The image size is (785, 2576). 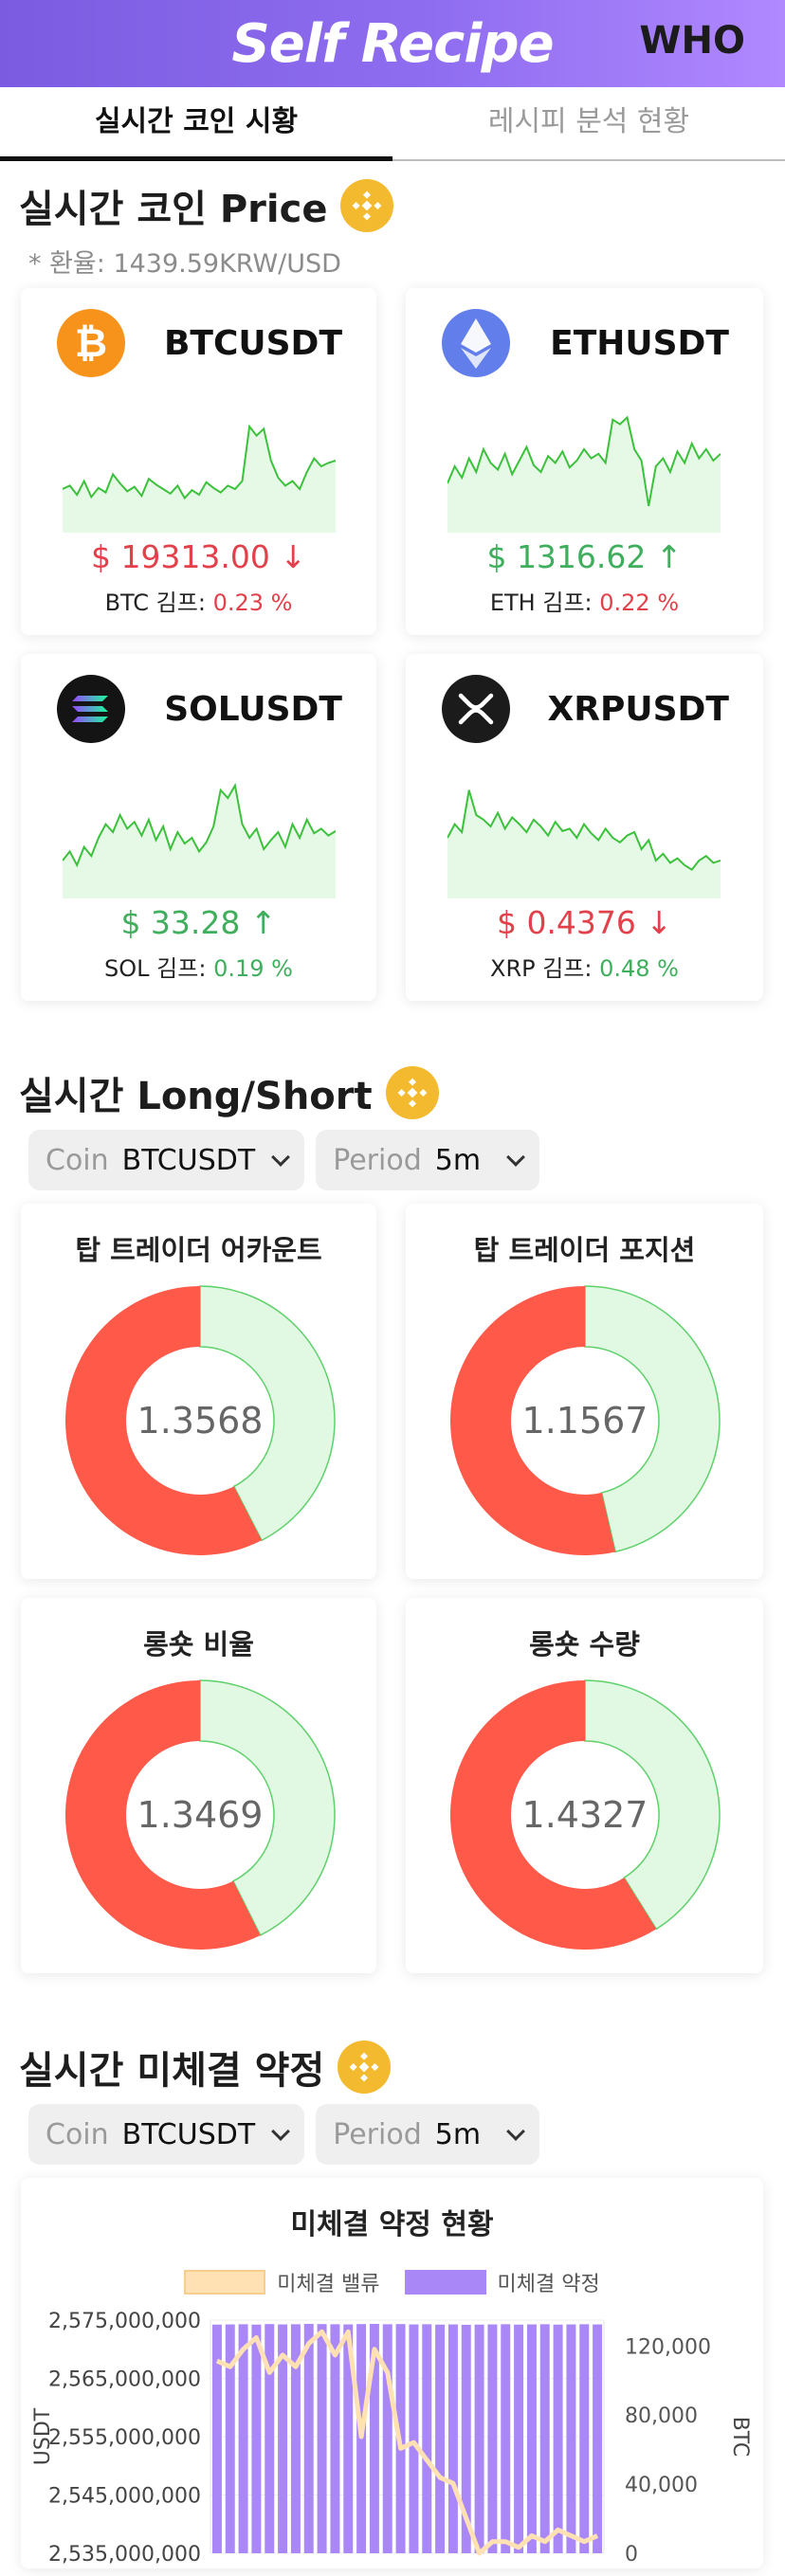 I want to click on coin-card-xrp: XRPUSDT $ 0.4376 ↓ XRP 김프: 0.48 %, so click(x=584, y=827).